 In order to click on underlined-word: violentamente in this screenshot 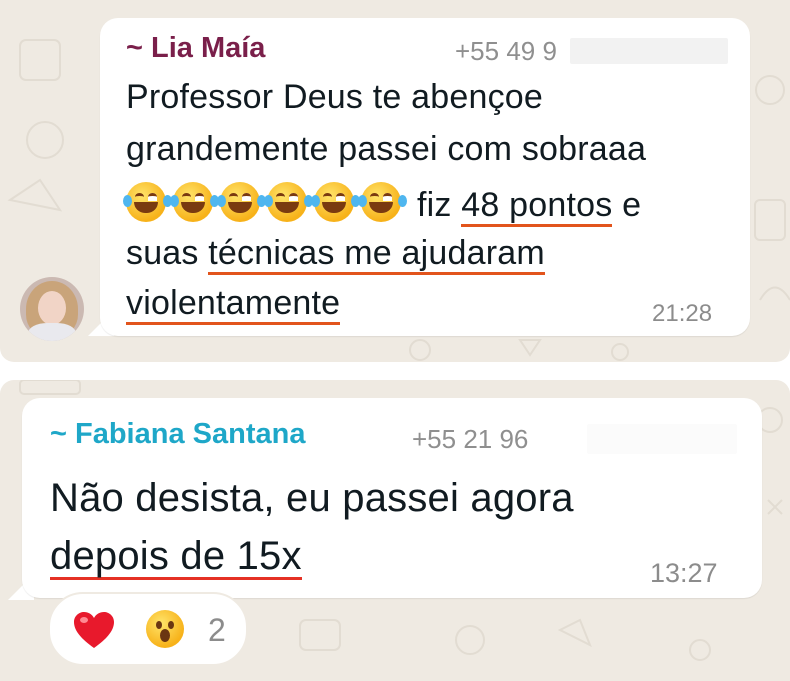, I will do `click(233, 305)`.